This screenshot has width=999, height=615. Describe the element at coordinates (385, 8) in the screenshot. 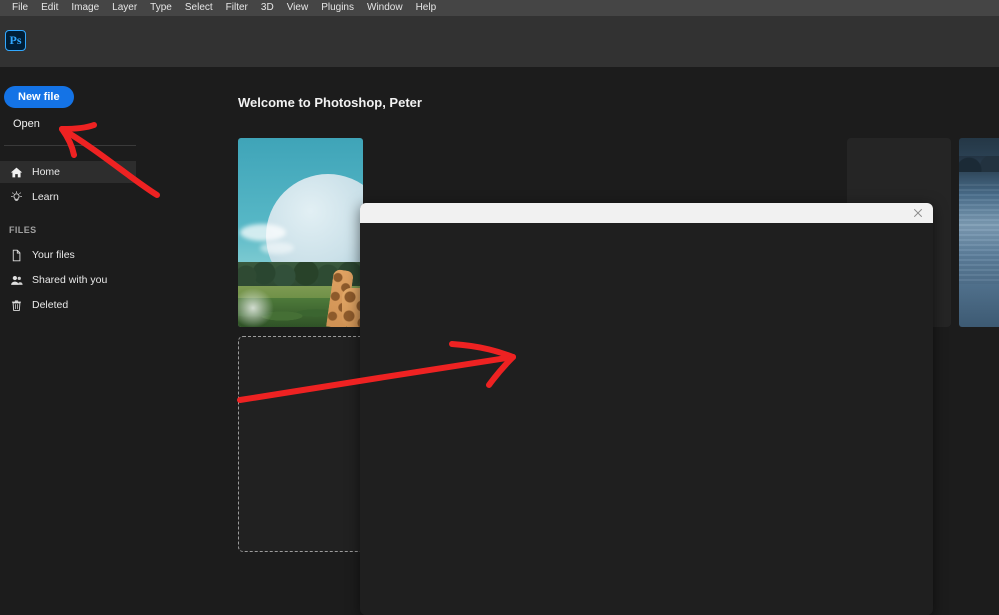

I see `menu-item-window: Window` at that location.